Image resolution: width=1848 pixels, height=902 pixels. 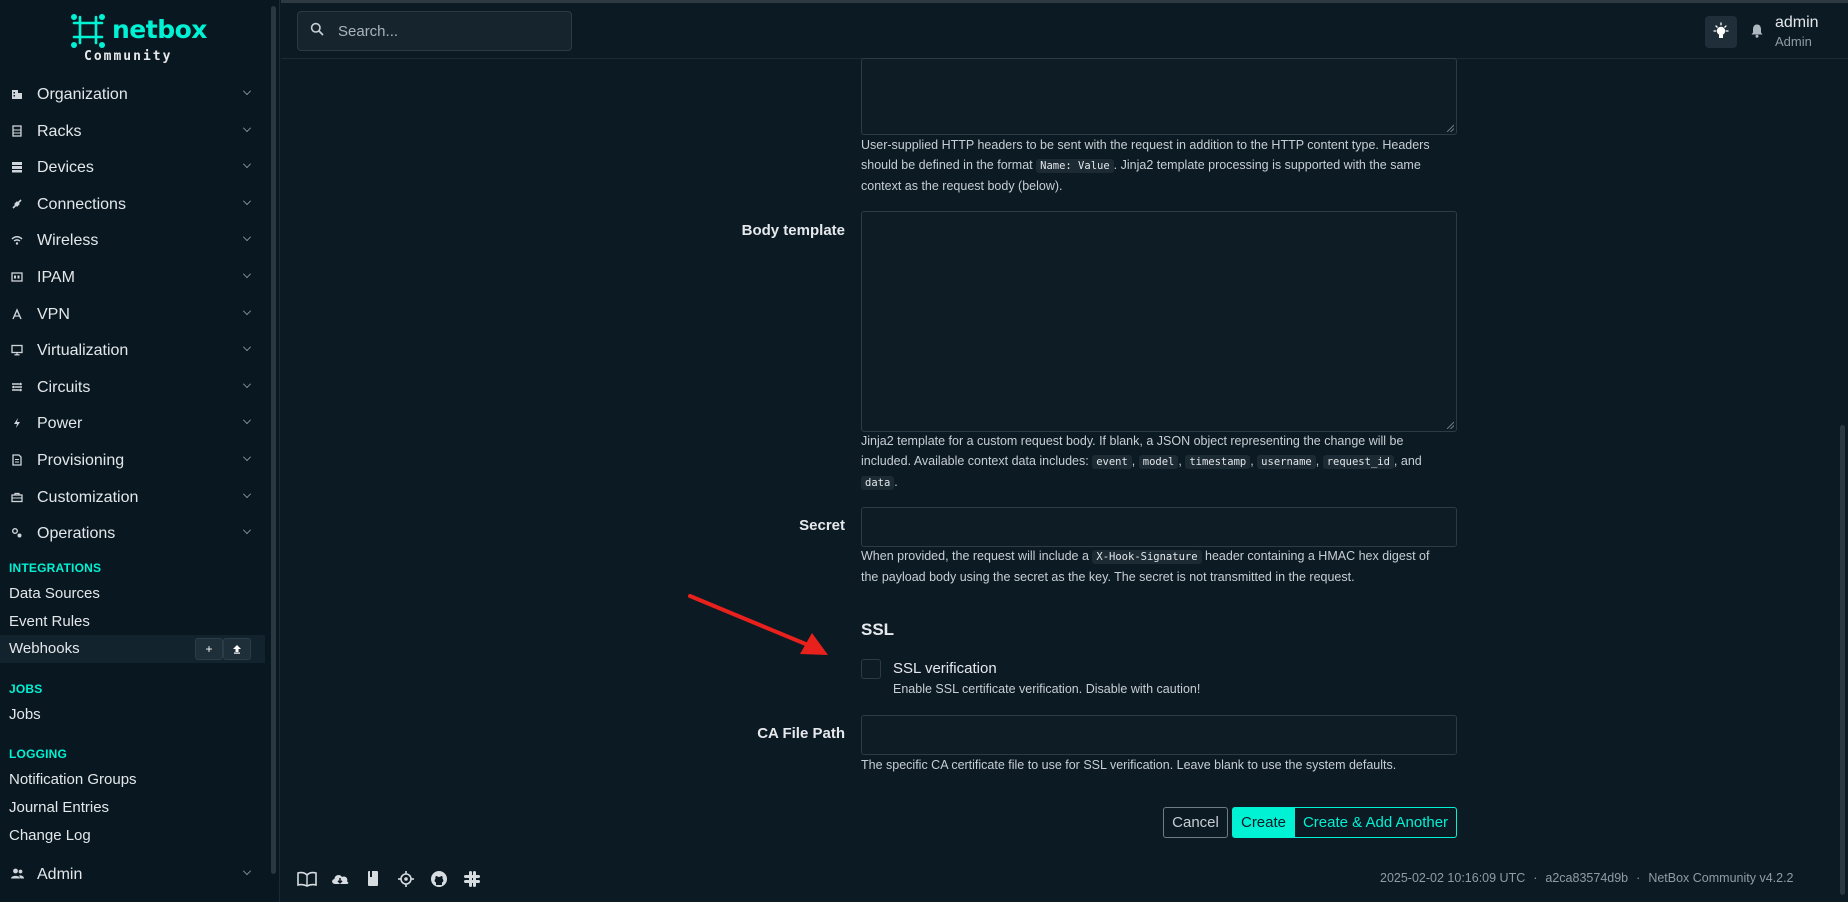 I want to click on netbox-logo-icon, so click(x=88, y=31).